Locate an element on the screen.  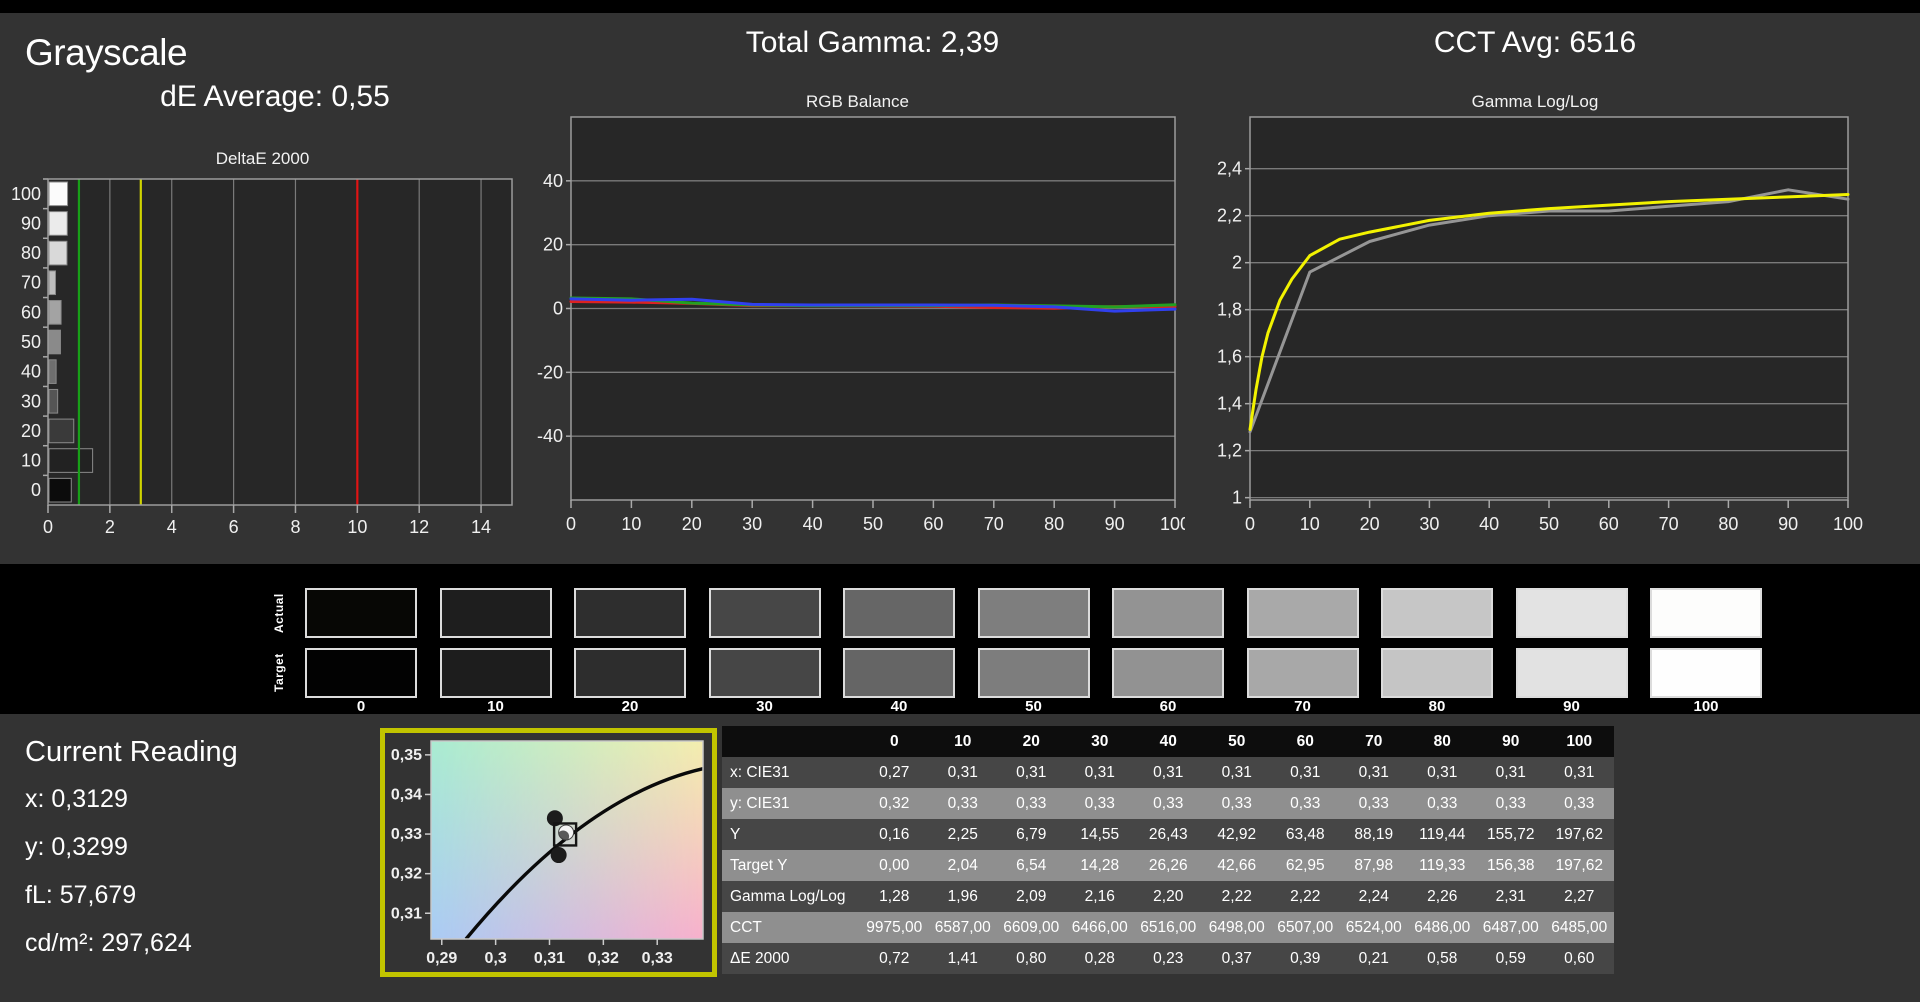
grayscale-title: Grayscale is located at coordinates (106, 52).